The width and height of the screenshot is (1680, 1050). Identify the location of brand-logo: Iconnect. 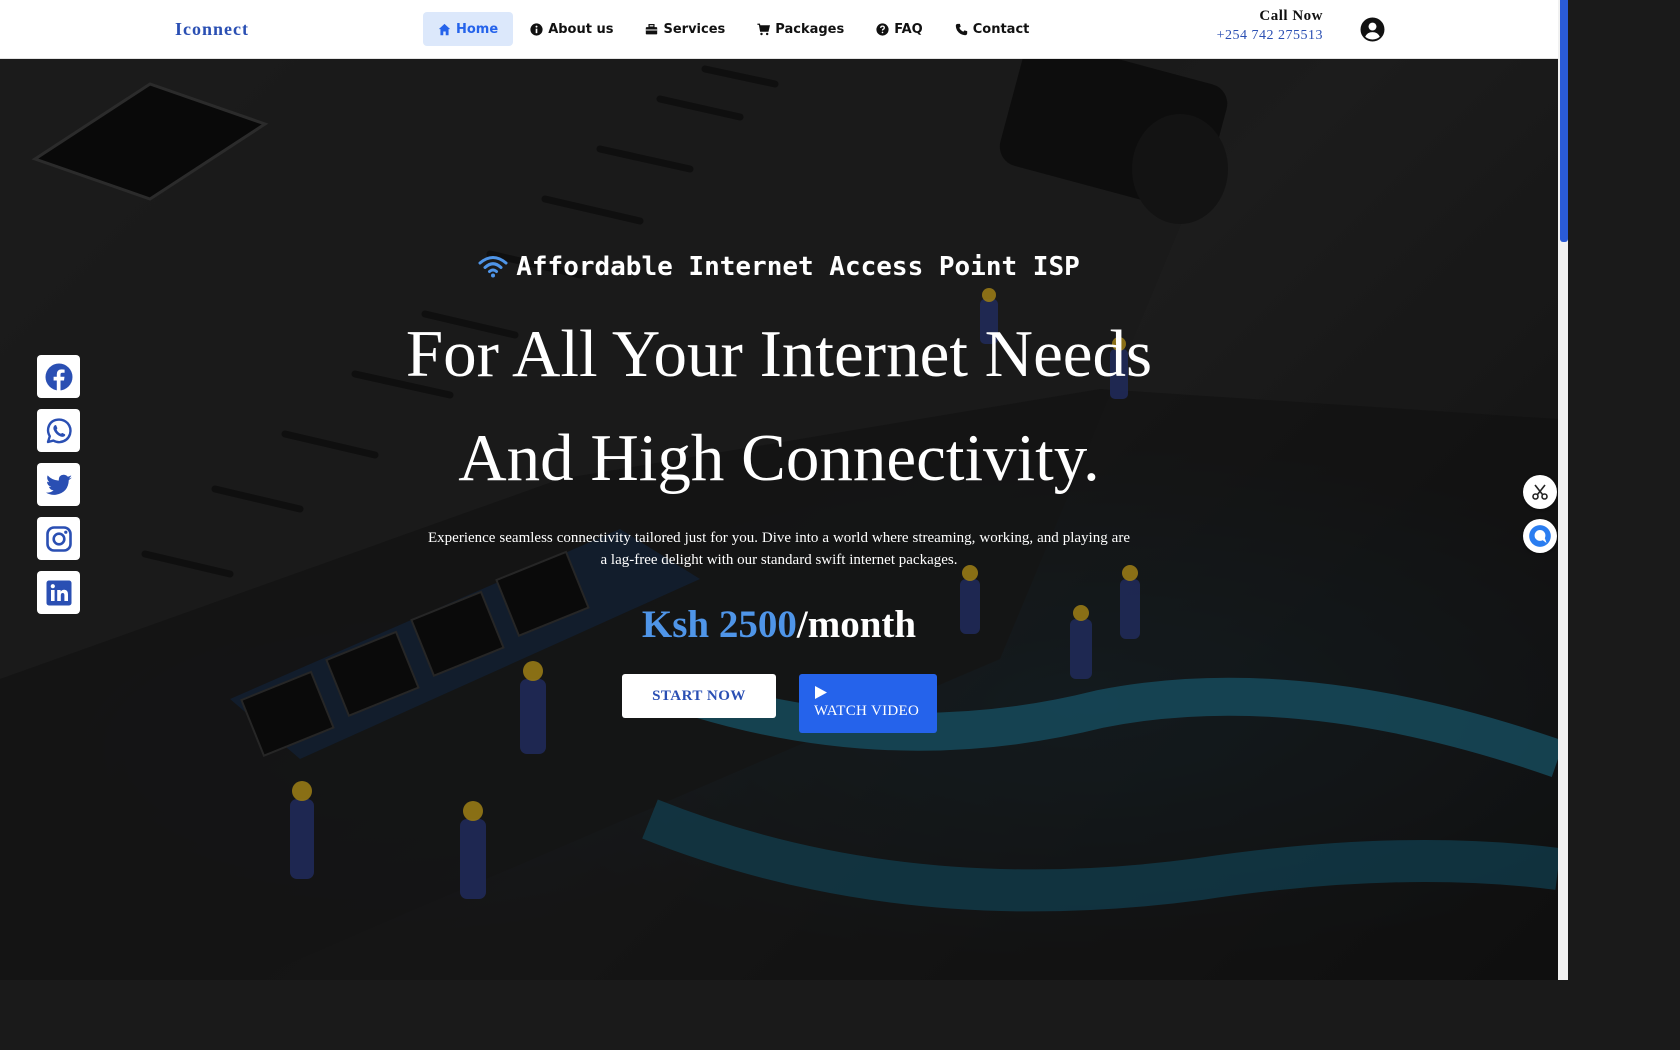
(212, 29).